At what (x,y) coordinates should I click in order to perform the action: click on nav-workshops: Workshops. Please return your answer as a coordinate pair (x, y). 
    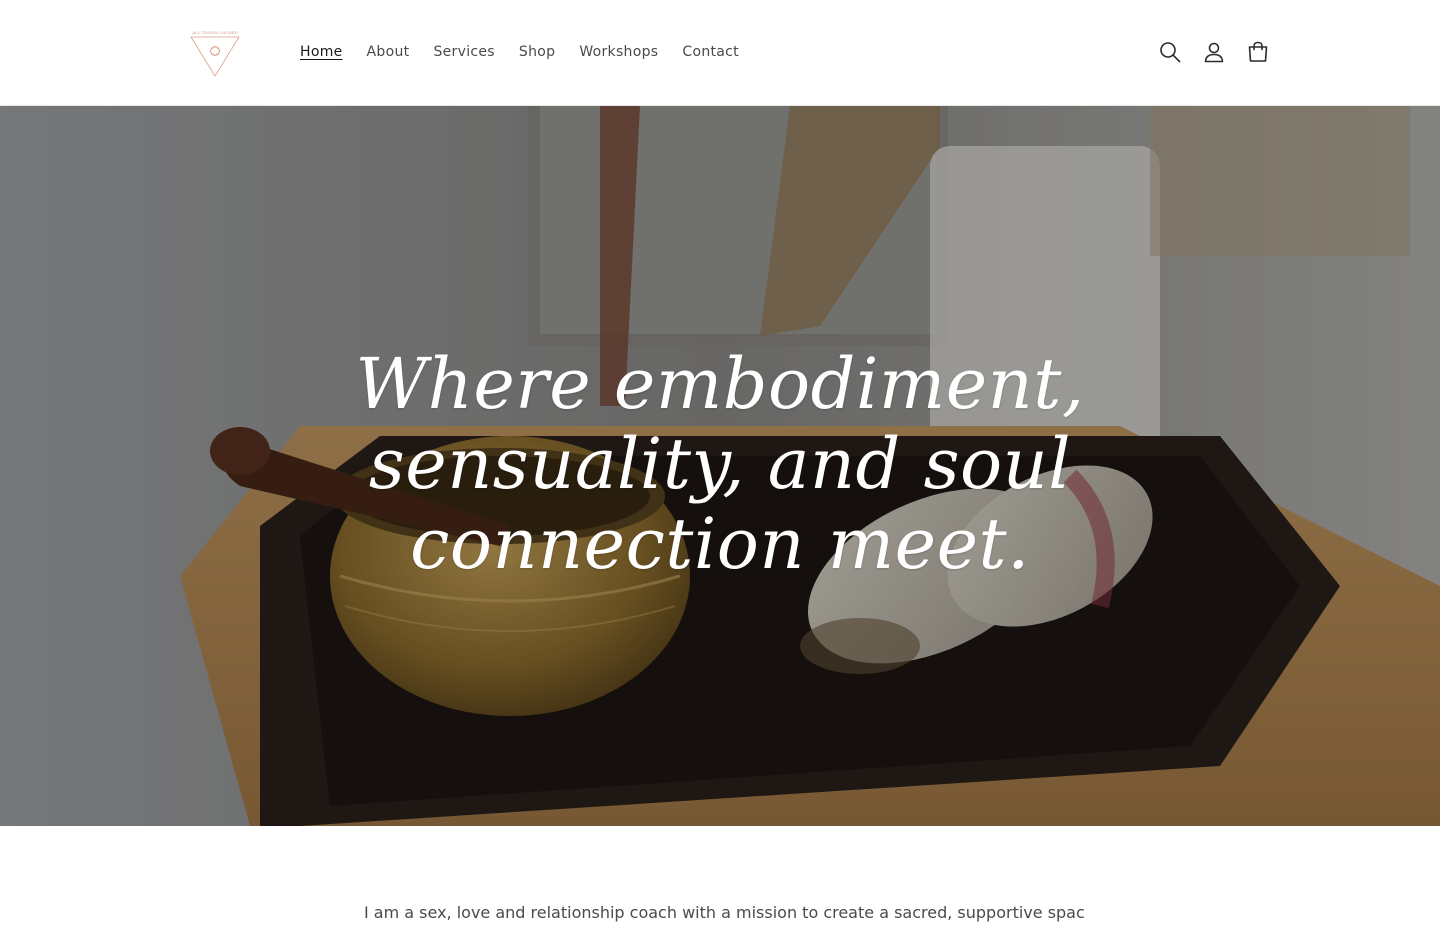
    Looking at the image, I should click on (618, 52).